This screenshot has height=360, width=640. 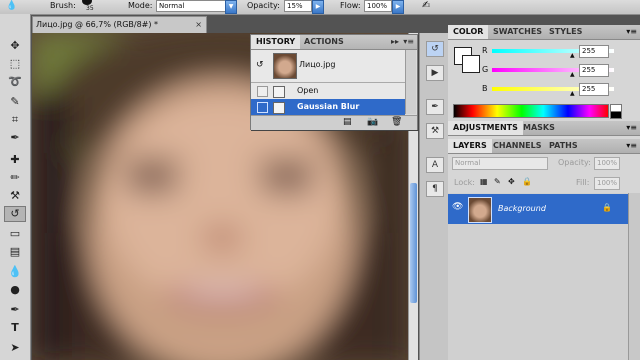 What do you see at coordinates (15, 178) in the screenshot?
I see `brush-icon: ✏` at bounding box center [15, 178].